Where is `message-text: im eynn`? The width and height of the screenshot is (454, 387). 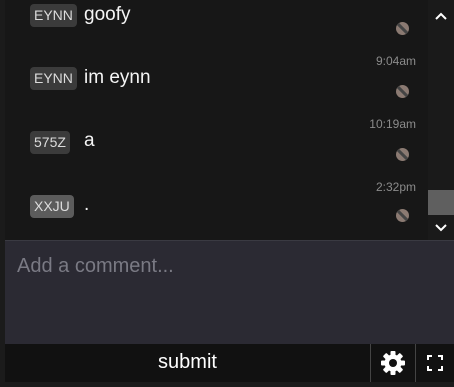
message-text: im eynn is located at coordinates (117, 77).